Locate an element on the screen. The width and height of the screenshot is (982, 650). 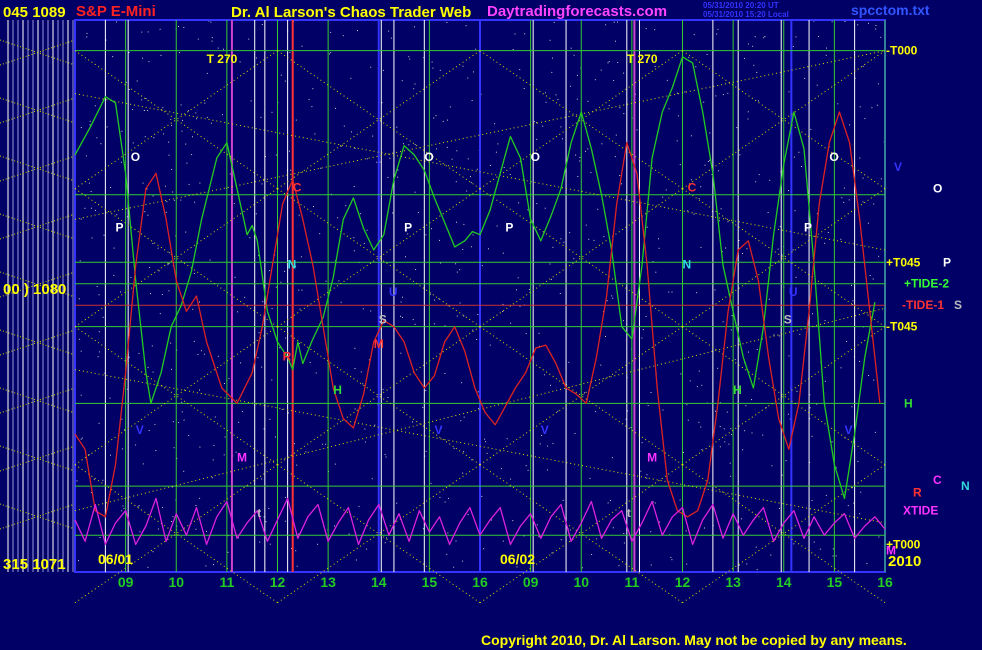
turn-label: C is located at coordinates (692, 188).